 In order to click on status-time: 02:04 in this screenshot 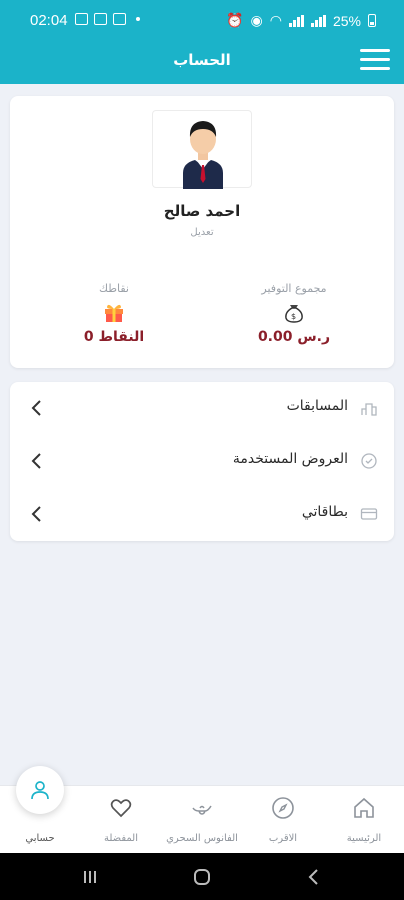, I will do `click(49, 20)`.